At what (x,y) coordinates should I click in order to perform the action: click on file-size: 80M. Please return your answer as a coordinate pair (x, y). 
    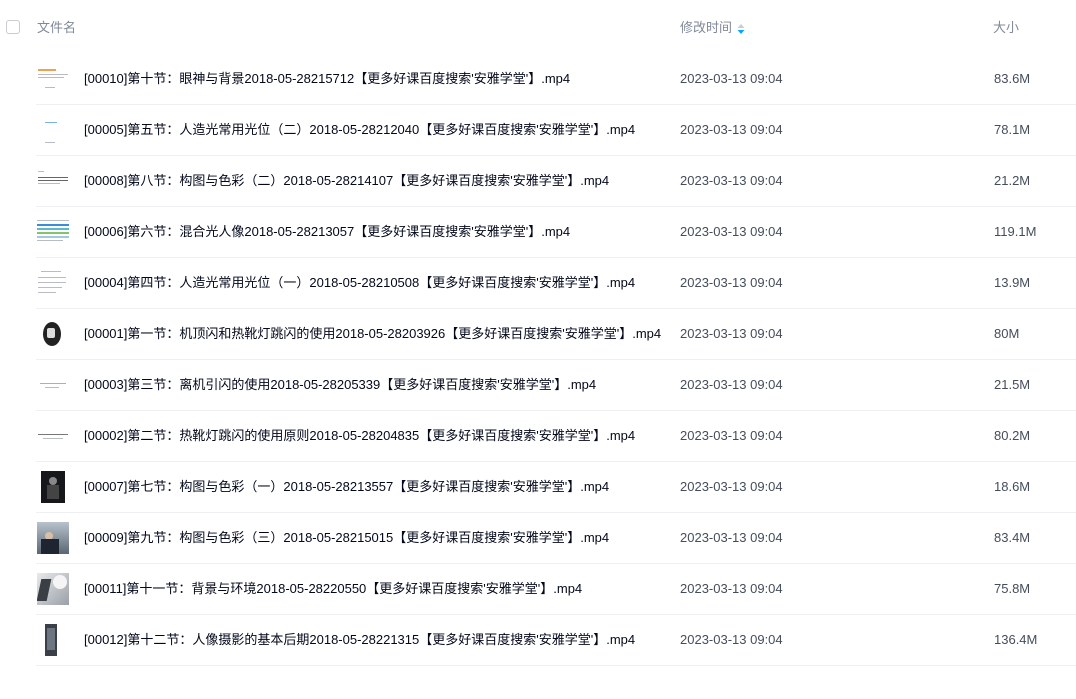
    Looking at the image, I should click on (1007, 333).